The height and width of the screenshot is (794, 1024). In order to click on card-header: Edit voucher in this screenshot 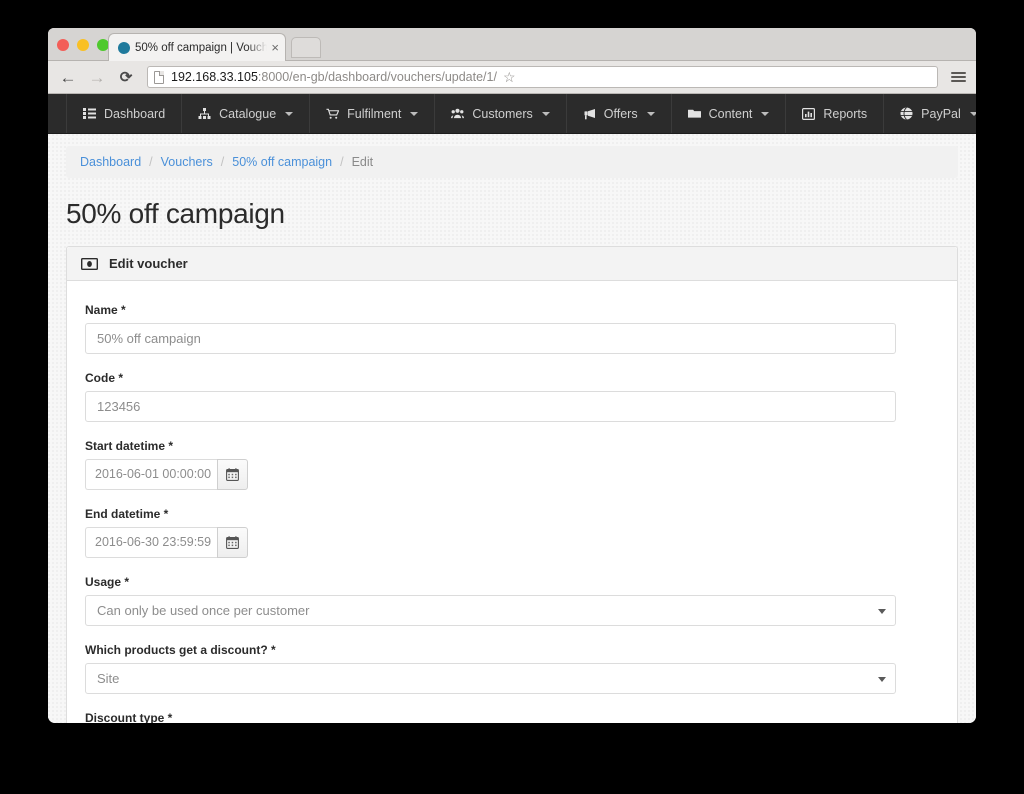, I will do `click(512, 264)`.